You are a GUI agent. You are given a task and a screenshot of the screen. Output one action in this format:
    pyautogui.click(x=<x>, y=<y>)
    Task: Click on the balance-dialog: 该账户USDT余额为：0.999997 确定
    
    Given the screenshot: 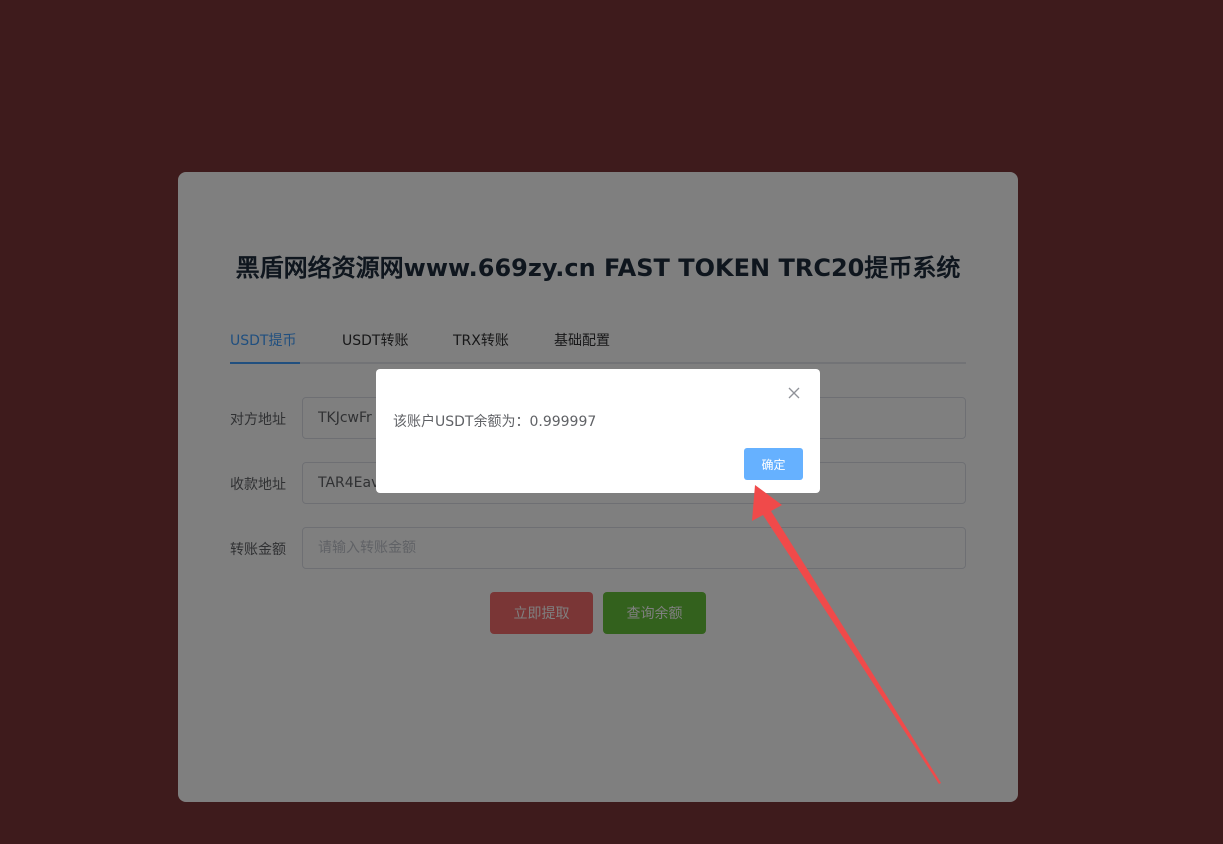 What is the action you would take?
    pyautogui.click(x=598, y=431)
    